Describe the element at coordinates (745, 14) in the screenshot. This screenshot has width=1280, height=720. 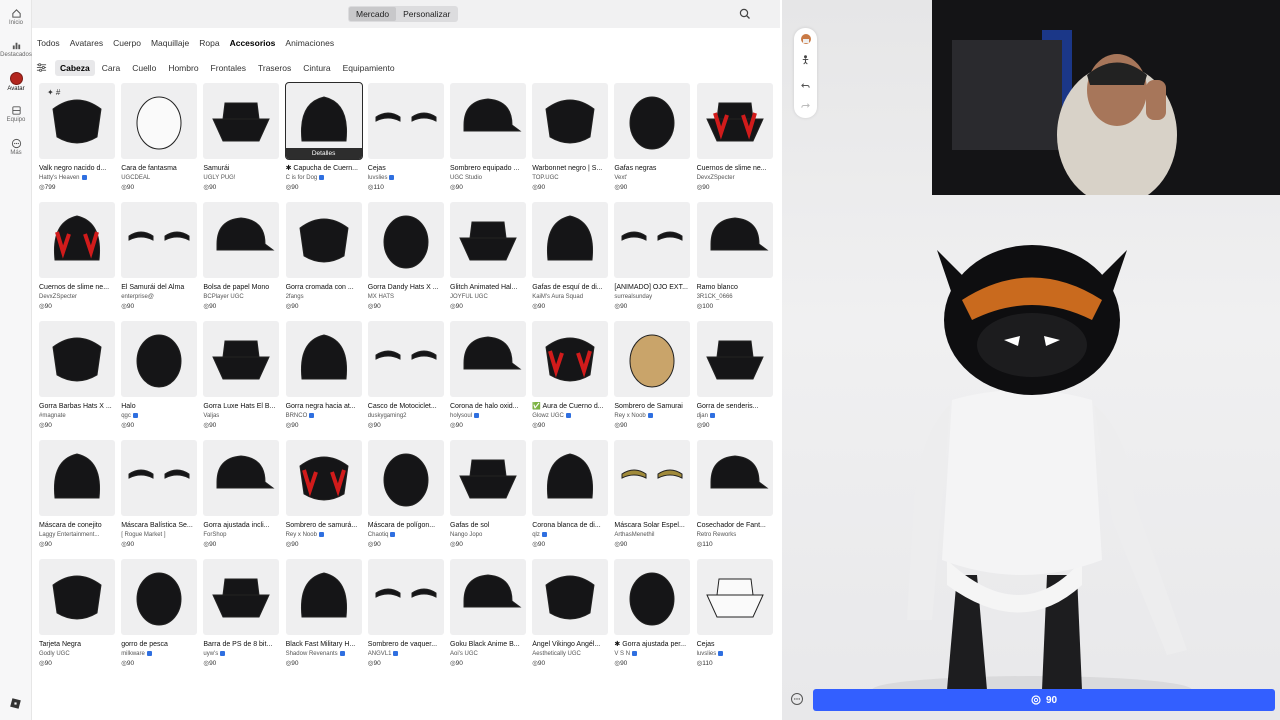
I see `search-icon` at that location.